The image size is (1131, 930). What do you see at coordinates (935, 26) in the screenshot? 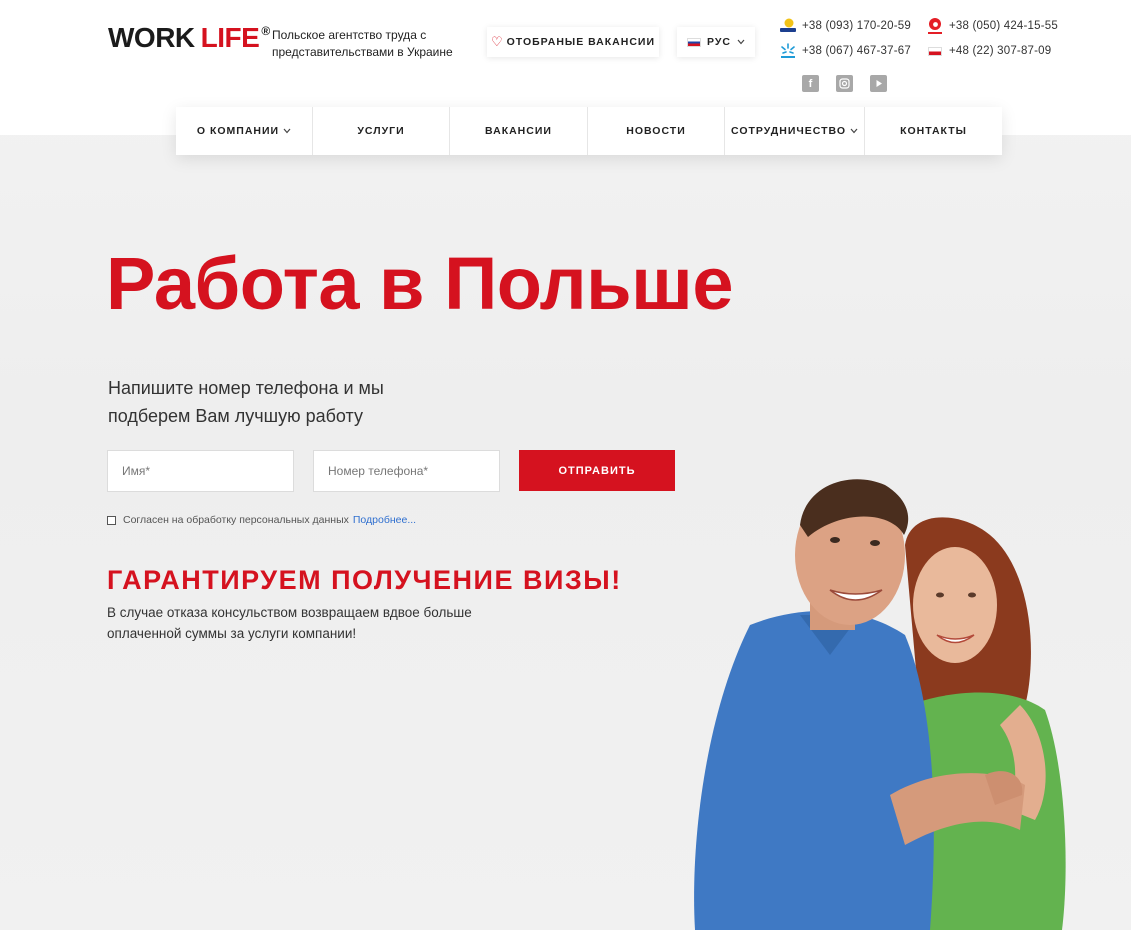
I see `vodafone-icon` at bounding box center [935, 26].